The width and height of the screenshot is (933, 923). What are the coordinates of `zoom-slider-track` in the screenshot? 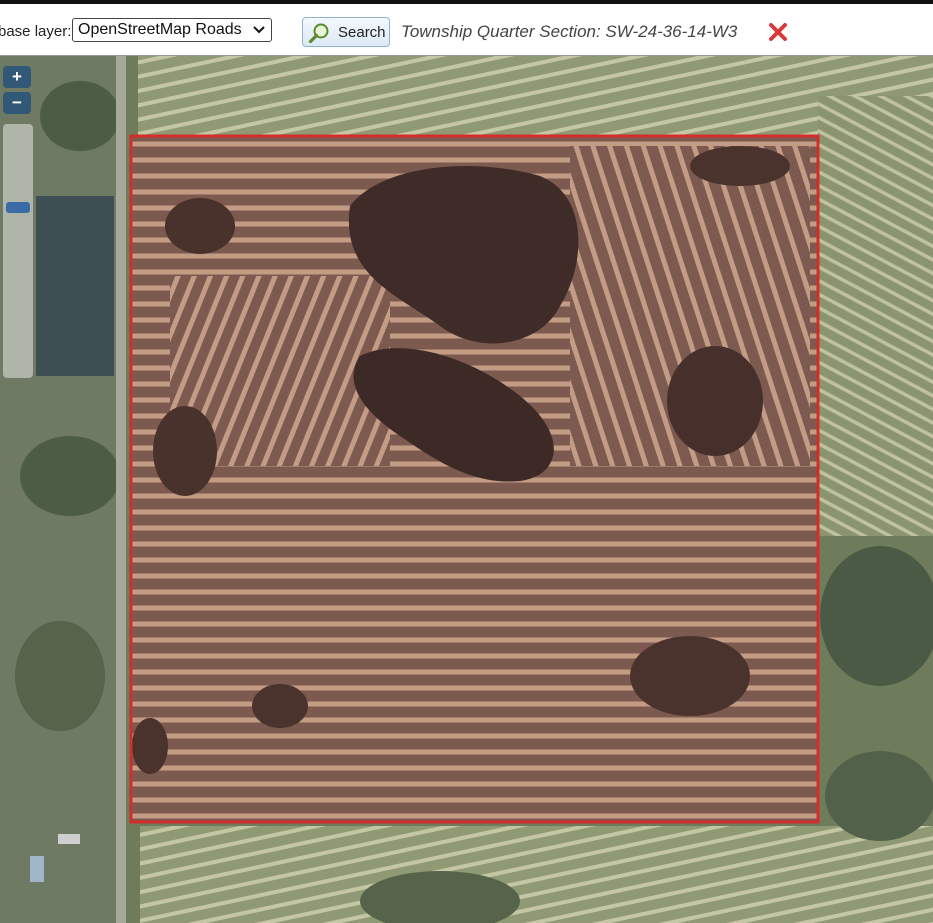 It's located at (18, 251).